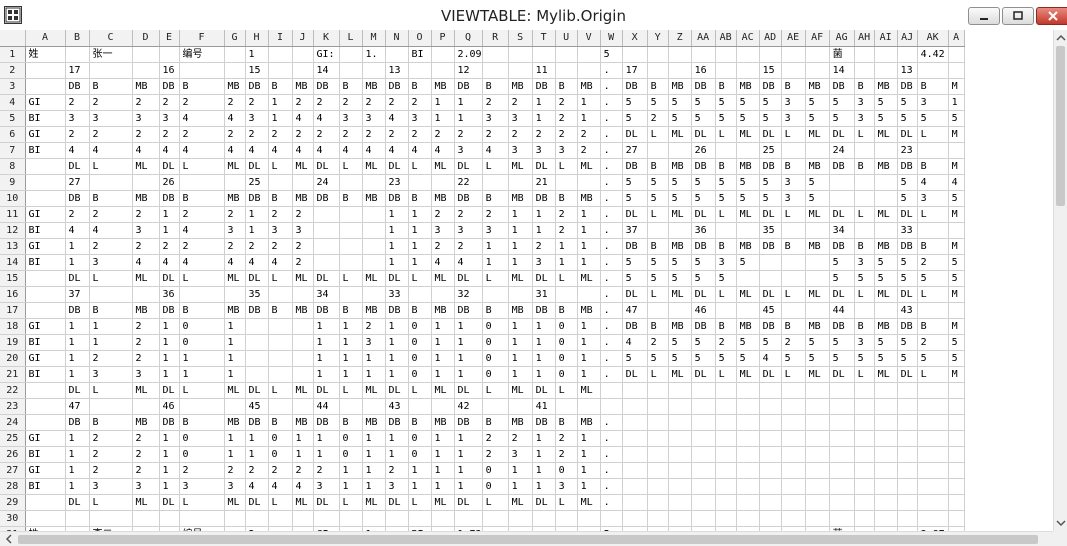 The image size is (1067, 546). What do you see at coordinates (45, 454) in the screenshot?
I see `table-cell: BI` at bounding box center [45, 454].